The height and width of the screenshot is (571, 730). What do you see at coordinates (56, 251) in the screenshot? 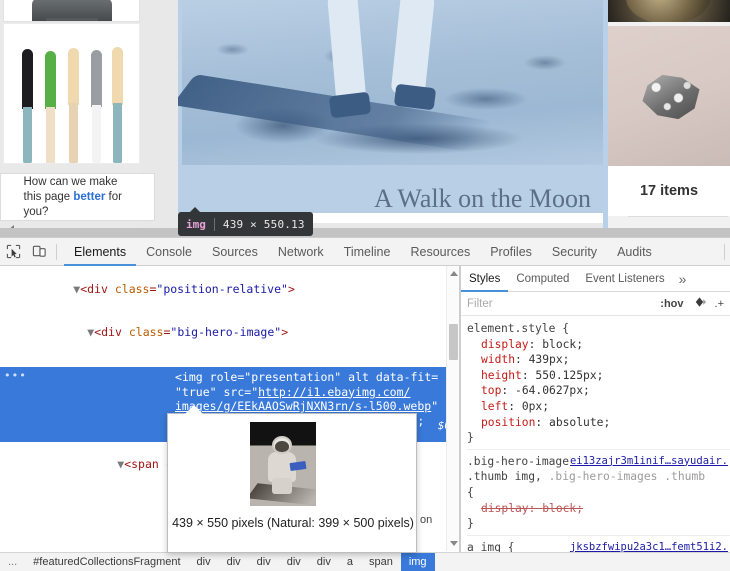
I see `toolbar-separator` at bounding box center [56, 251].